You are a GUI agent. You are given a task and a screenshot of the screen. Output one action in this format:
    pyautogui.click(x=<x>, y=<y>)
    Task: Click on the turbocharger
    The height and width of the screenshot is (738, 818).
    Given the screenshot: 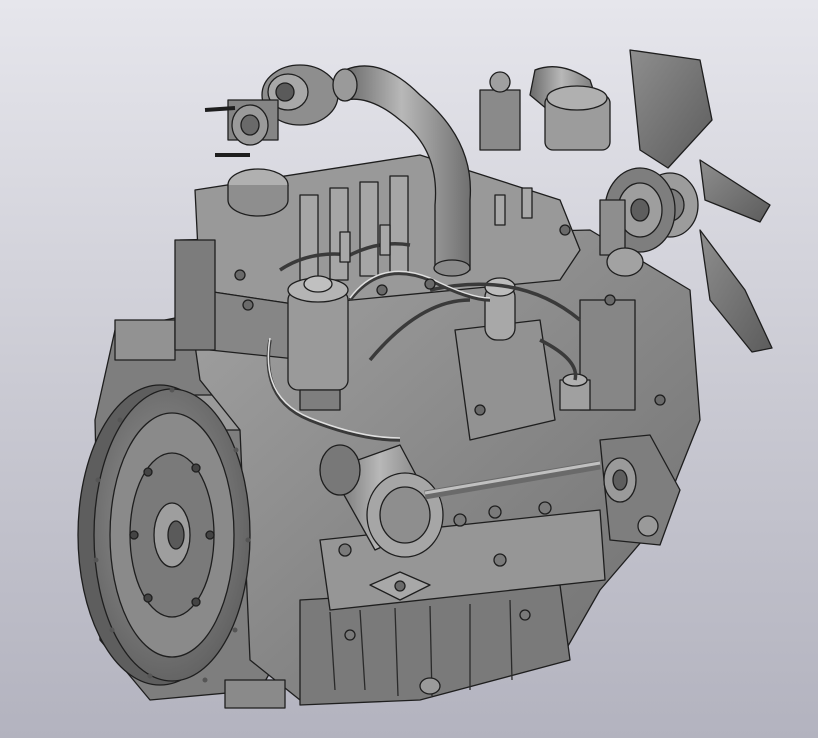 What is the action you would take?
    pyautogui.click(x=271, y=110)
    